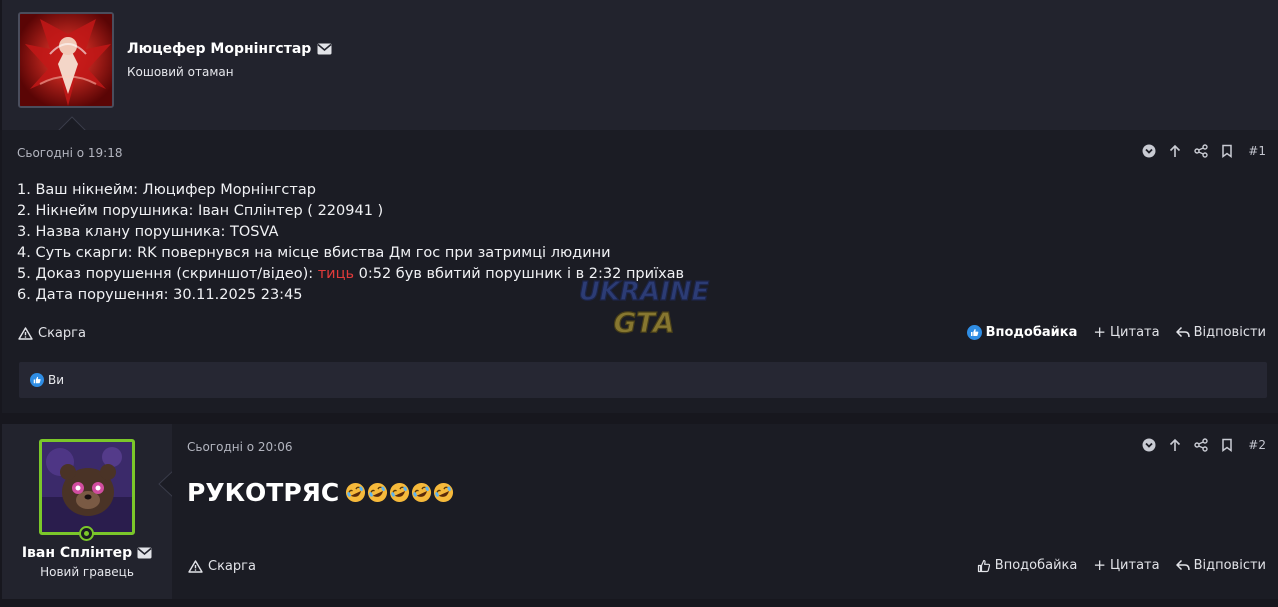 The image size is (1278, 607). I want to click on author-name: Люцефер Морнінгстар, so click(229, 49).